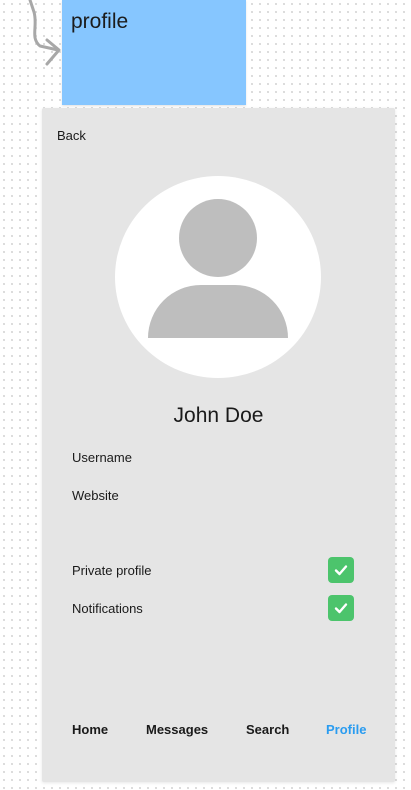  I want to click on curved-arrow-icon, so click(44, 33).